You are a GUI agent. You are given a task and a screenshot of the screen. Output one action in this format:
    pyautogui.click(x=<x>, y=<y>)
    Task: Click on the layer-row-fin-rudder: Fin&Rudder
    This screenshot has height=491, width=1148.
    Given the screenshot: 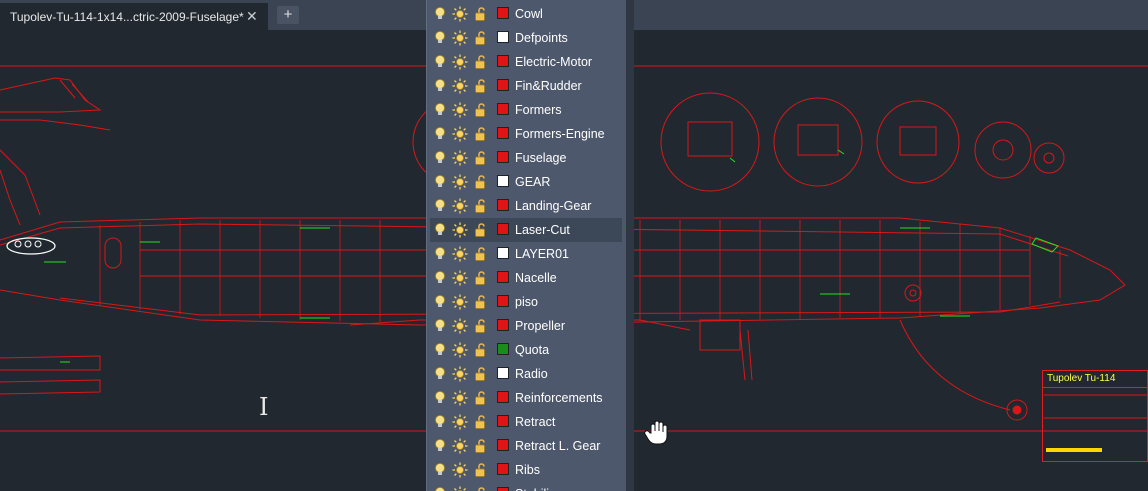 What is the action you would take?
    pyautogui.click(x=526, y=86)
    